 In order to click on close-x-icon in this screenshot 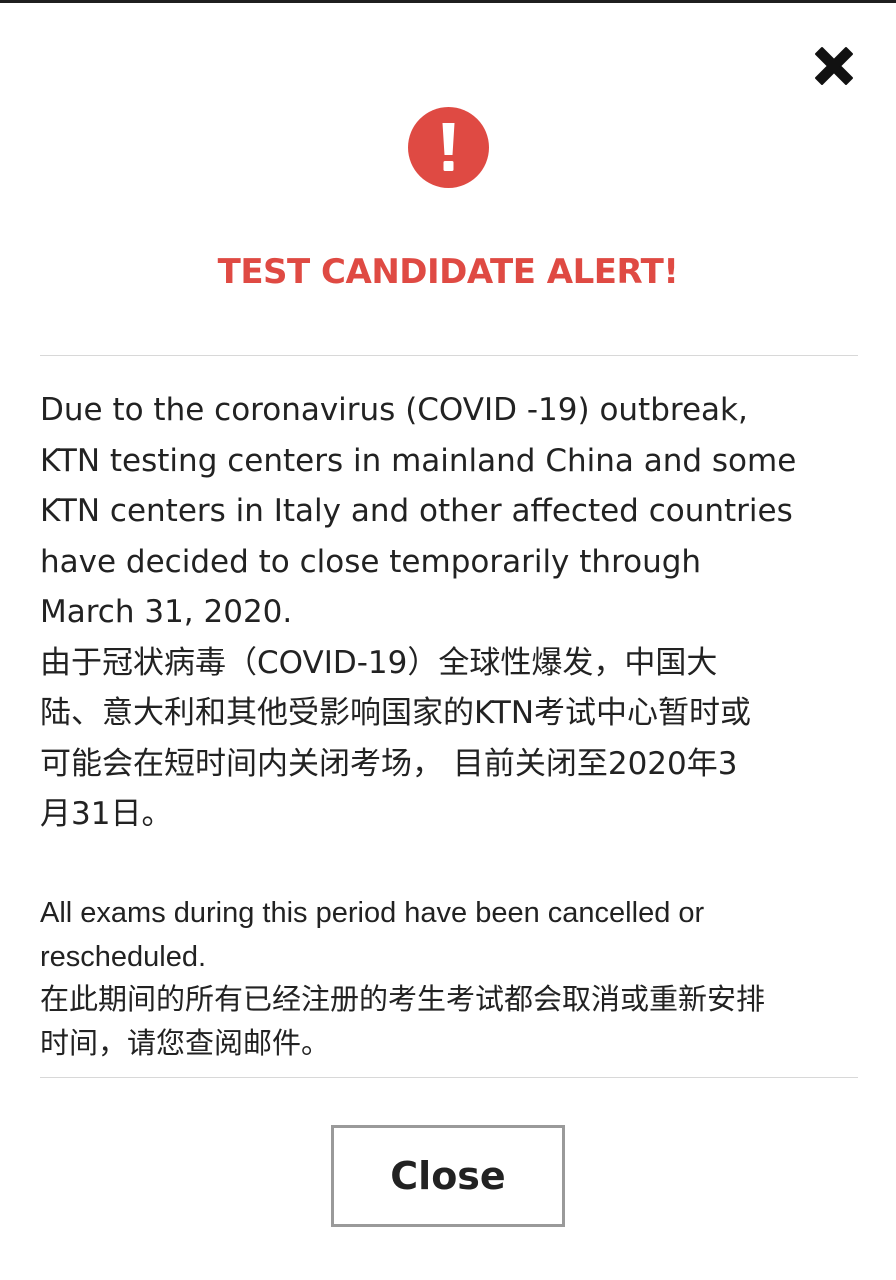, I will do `click(834, 66)`.